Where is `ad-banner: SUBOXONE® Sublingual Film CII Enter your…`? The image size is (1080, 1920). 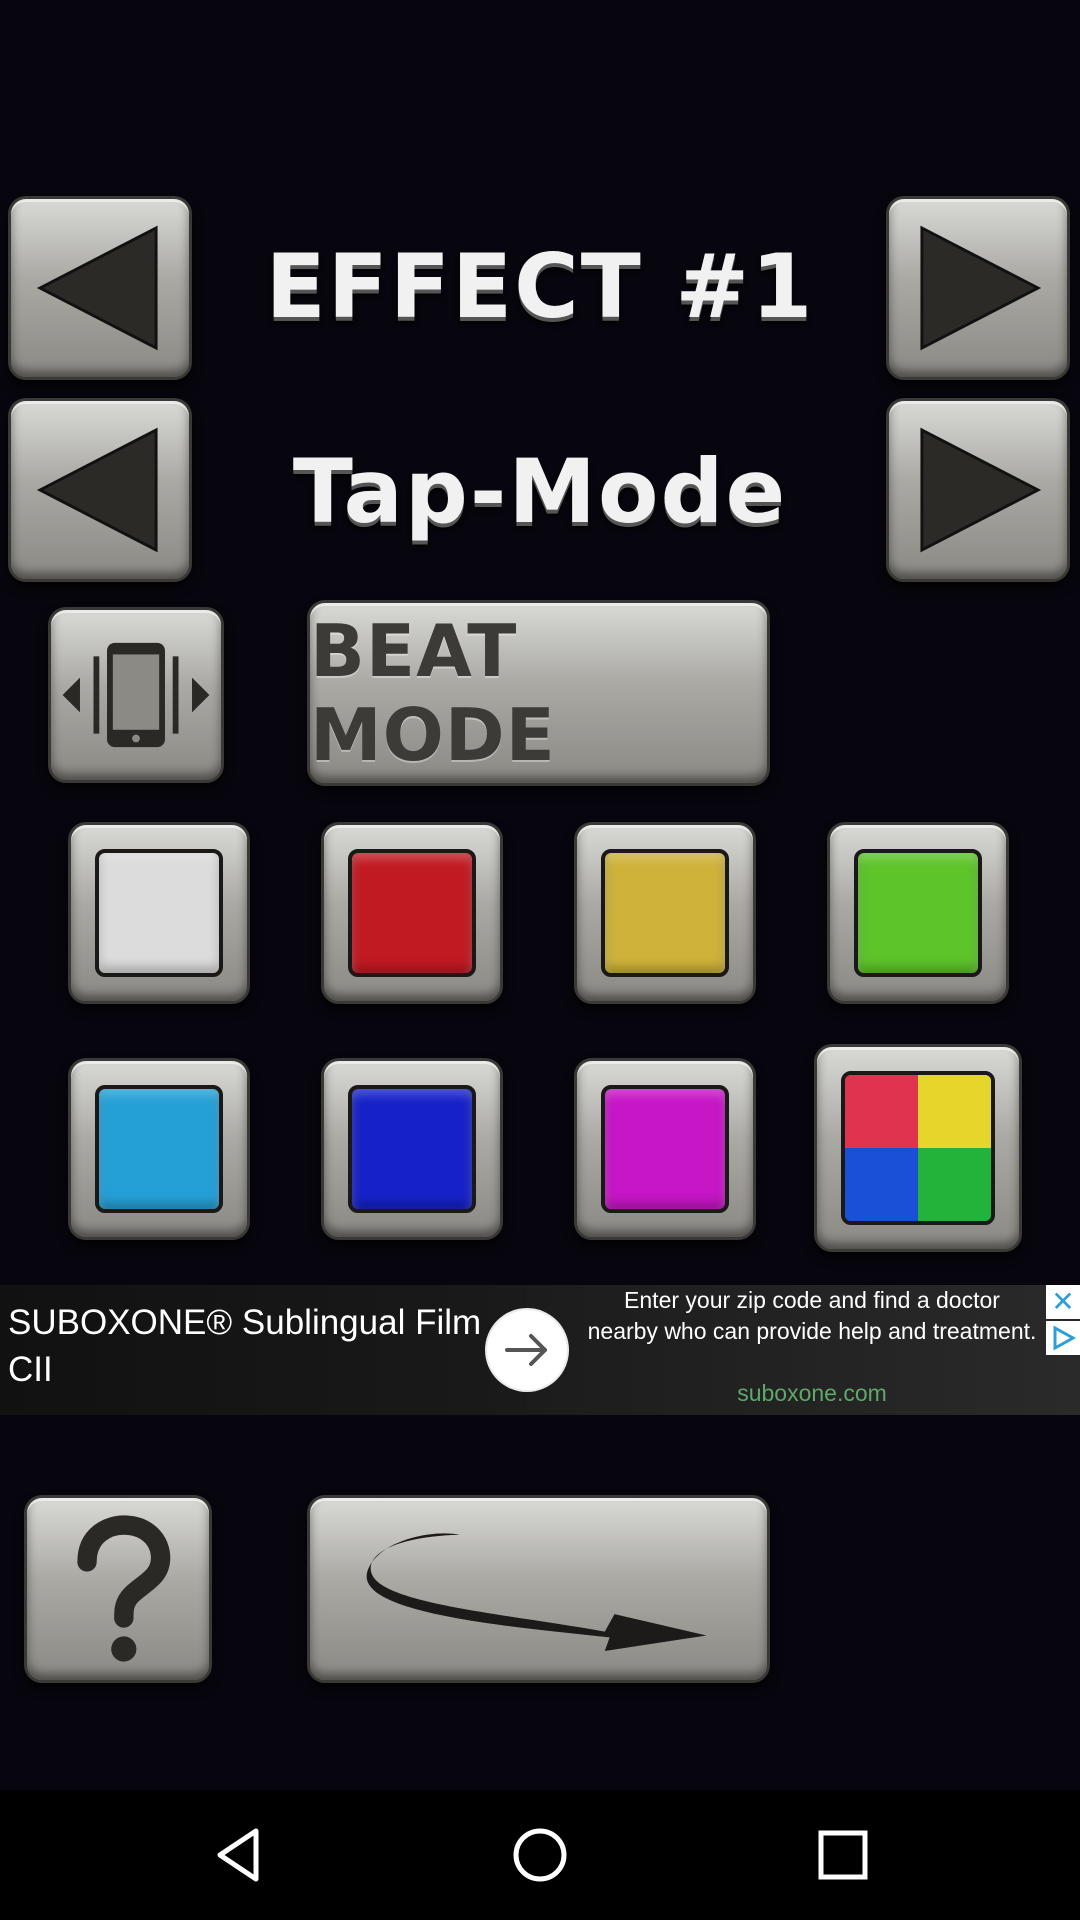
ad-banner: SUBOXONE® Sublingual Film CII Enter your… is located at coordinates (540, 1350).